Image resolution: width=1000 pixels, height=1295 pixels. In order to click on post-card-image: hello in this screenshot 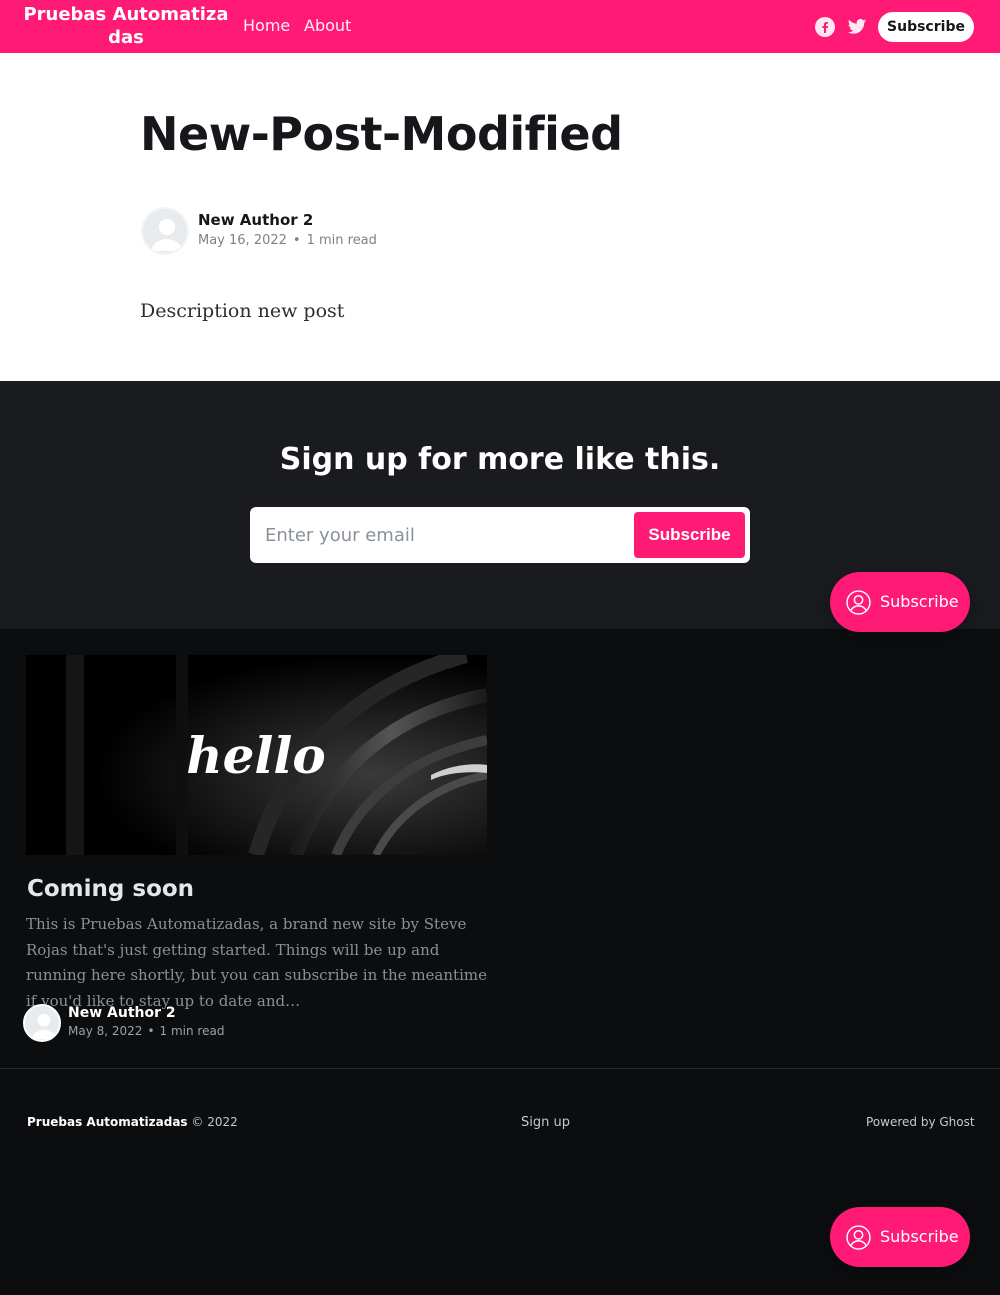, I will do `click(256, 755)`.